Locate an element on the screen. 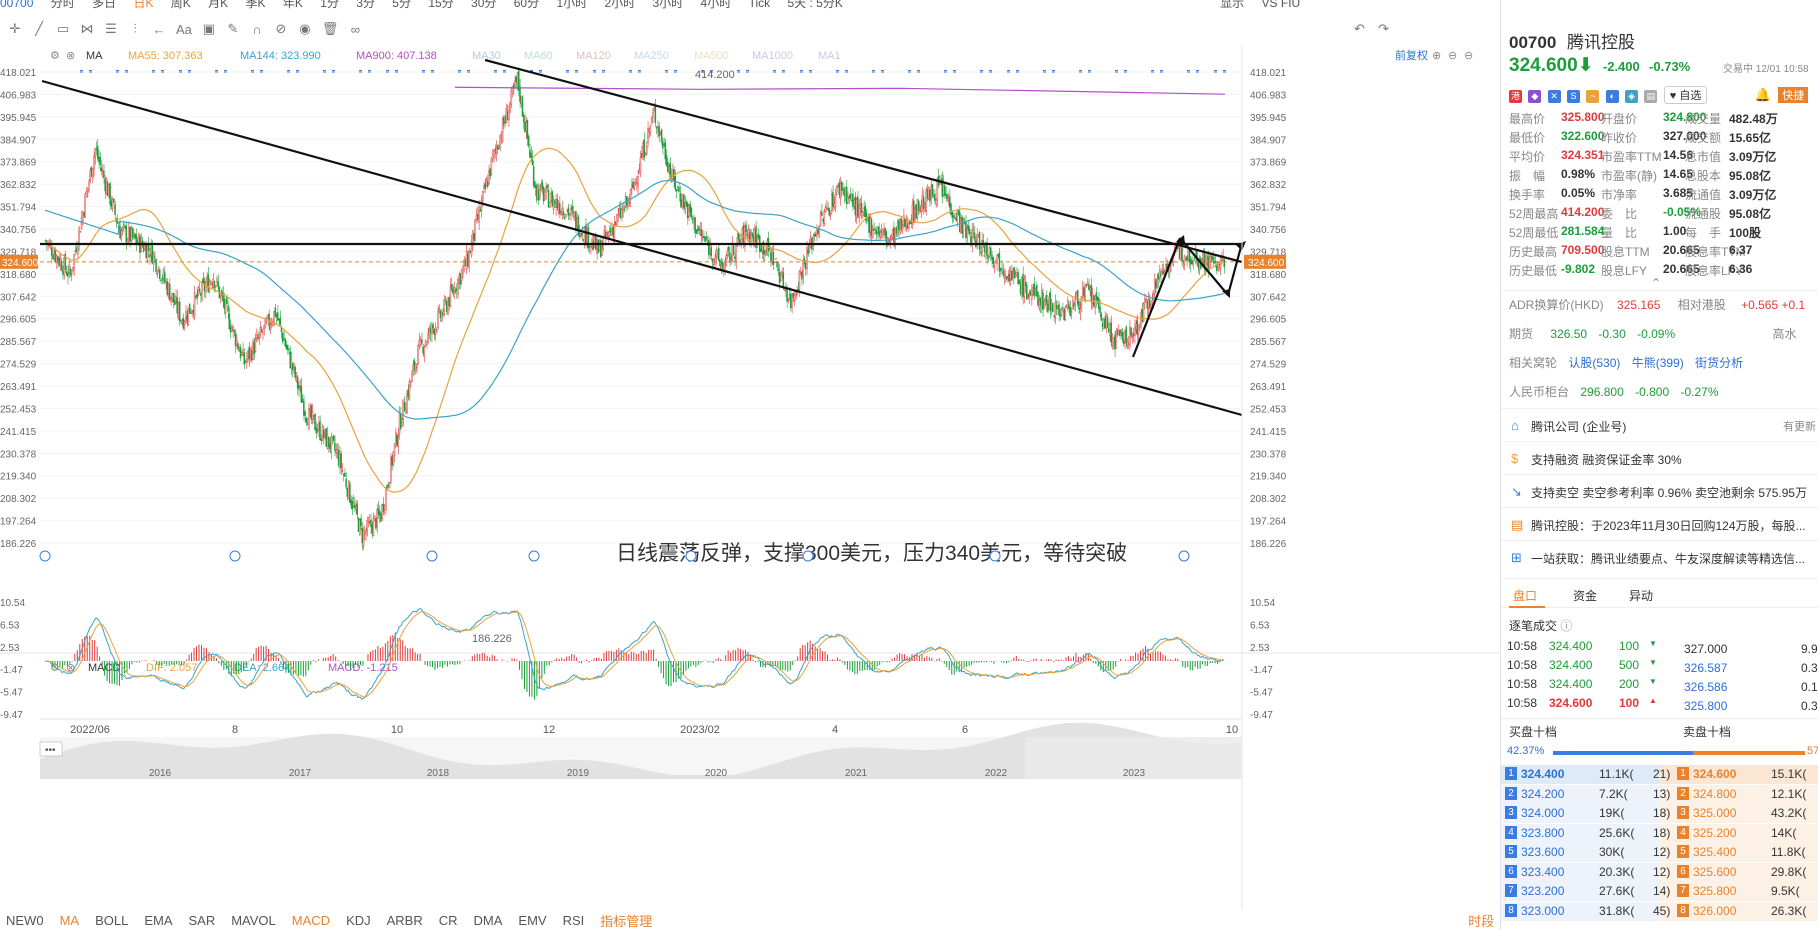 The image size is (1818, 930). indicator-tab-macd: MACD is located at coordinates (311, 920).